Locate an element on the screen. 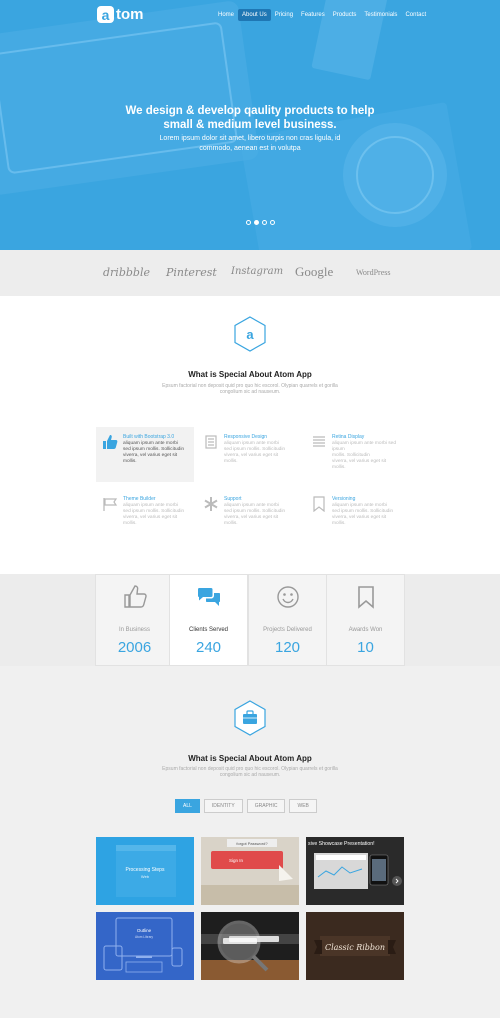 This screenshot has width=500, height=1018. classic-ribbon-thumbnail: Classic Ribbon is located at coordinates (355, 946).